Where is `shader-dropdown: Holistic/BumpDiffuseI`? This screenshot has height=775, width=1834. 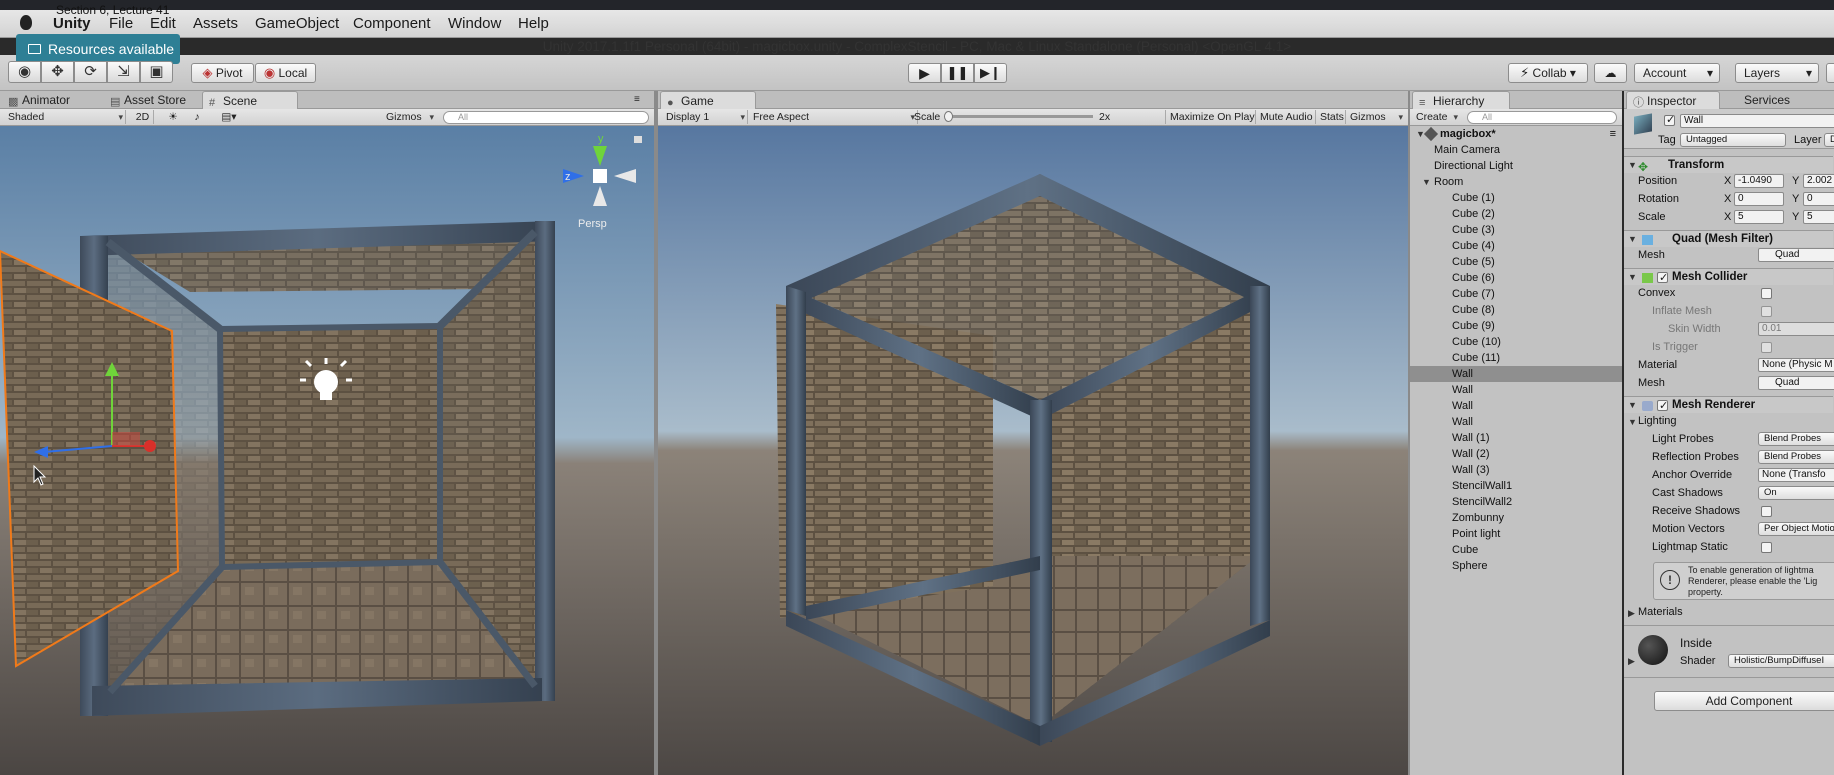
shader-dropdown: Holistic/BumpDiffuseI is located at coordinates (1781, 661).